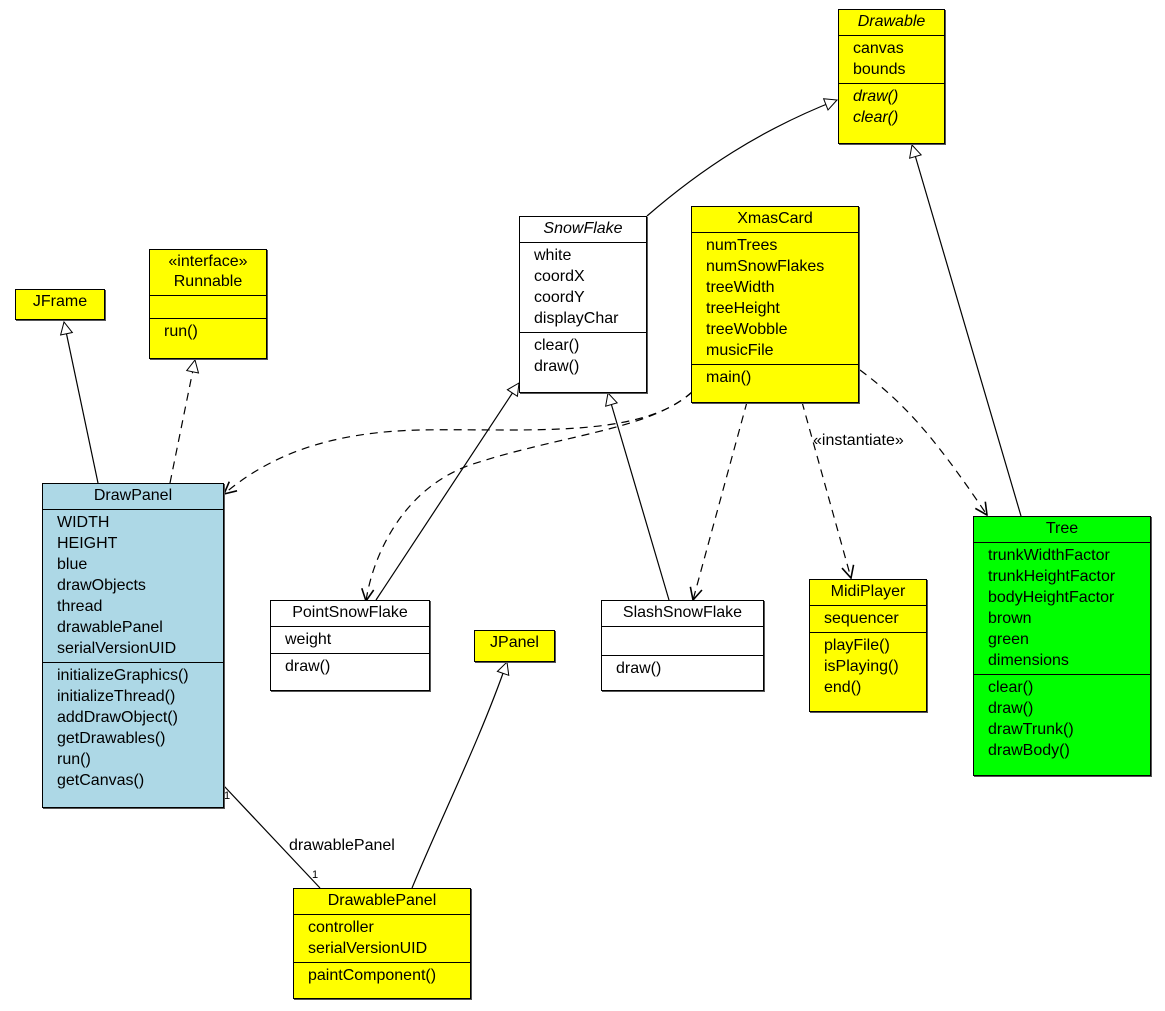  I want to click on method: getCanvas(), so click(101, 780).